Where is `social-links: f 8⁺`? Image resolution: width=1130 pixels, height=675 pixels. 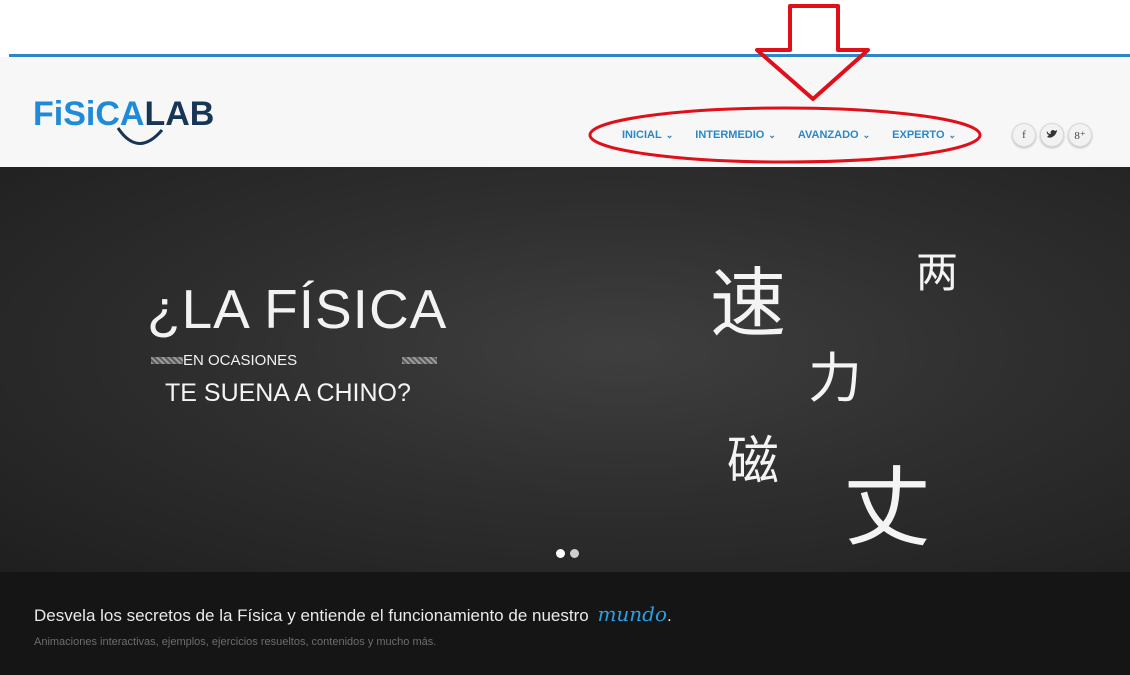
social-links: f 8⁺ is located at coordinates (1054, 135).